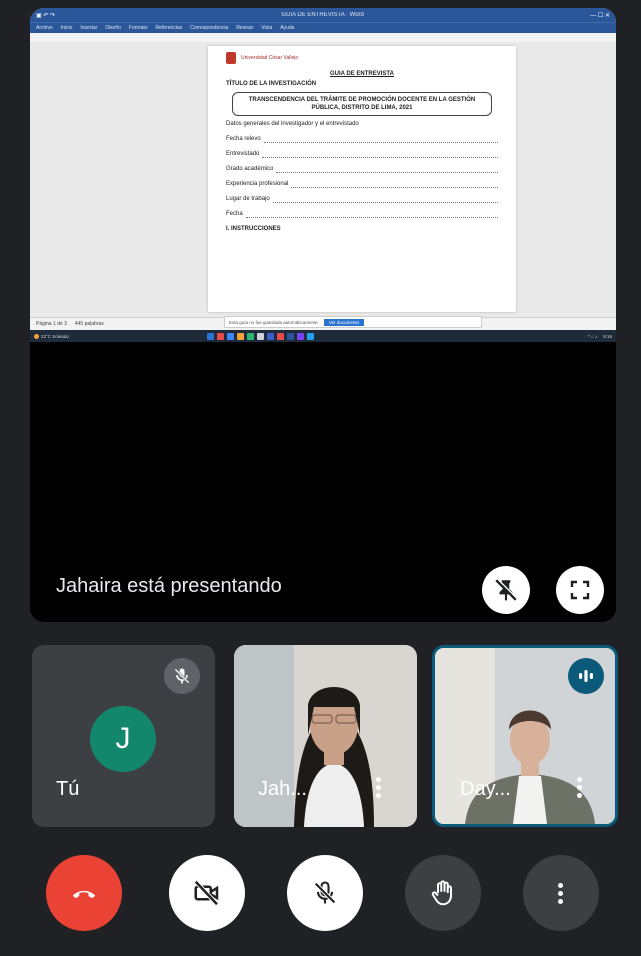 The height and width of the screenshot is (956, 641). I want to click on sun-icon, so click(36, 336).